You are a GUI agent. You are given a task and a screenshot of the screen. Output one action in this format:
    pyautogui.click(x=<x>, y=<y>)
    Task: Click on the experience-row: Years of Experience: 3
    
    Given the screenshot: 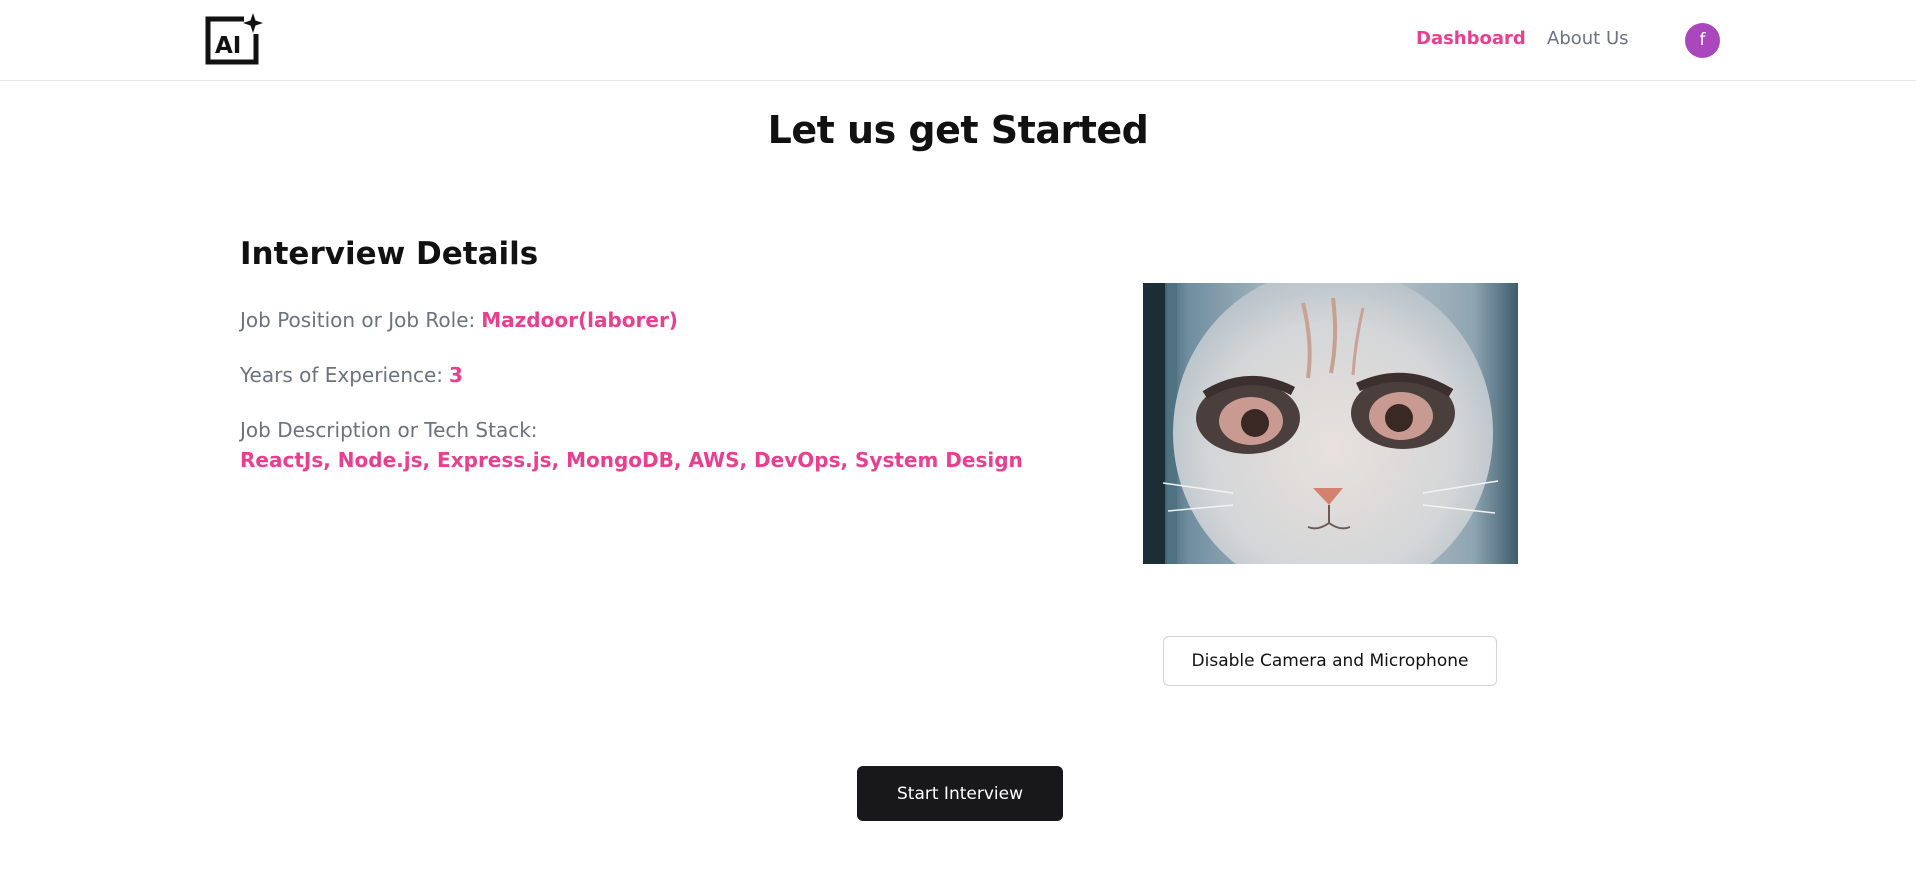 What is the action you would take?
    pyautogui.click(x=351, y=375)
    